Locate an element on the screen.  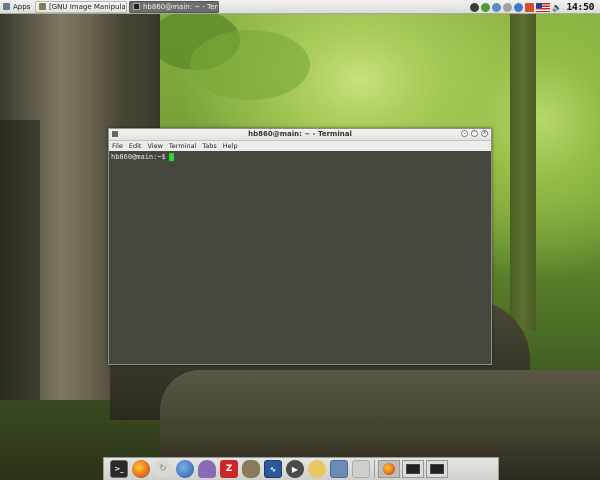
menu-view: View is located at coordinates (154, 146).